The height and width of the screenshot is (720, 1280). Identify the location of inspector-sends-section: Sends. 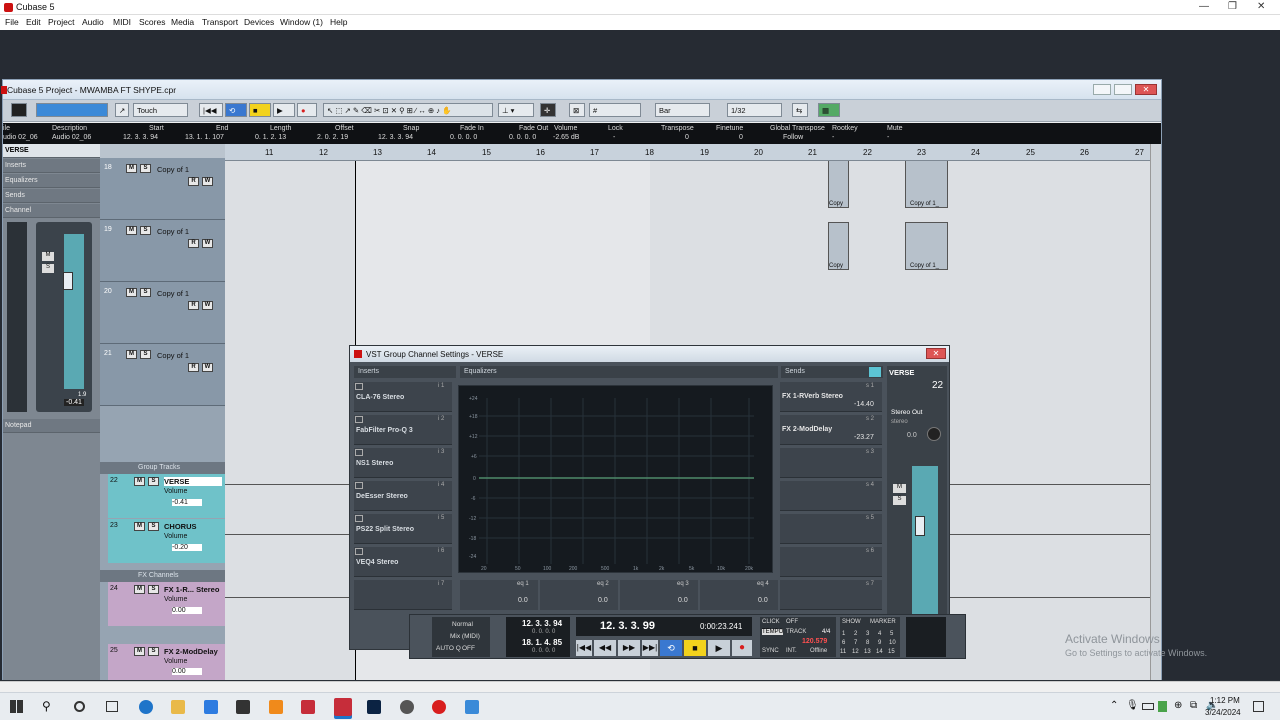
(51, 196).